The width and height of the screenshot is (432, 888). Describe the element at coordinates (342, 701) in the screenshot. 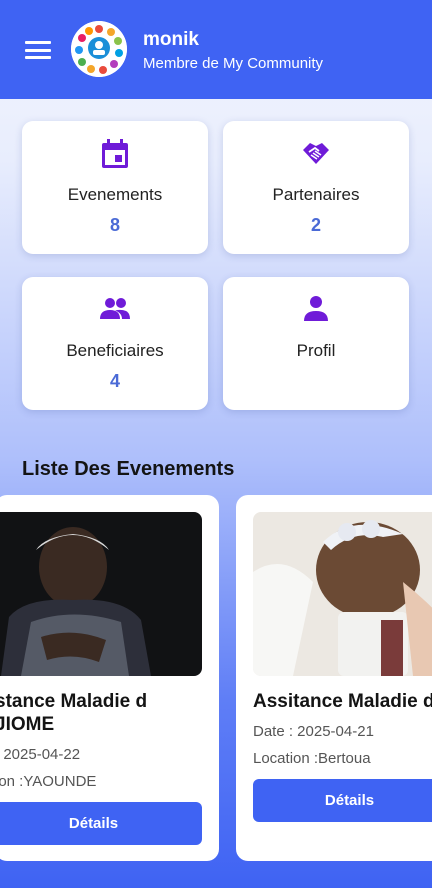

I see `event-title: Assitance Maladie d` at that location.